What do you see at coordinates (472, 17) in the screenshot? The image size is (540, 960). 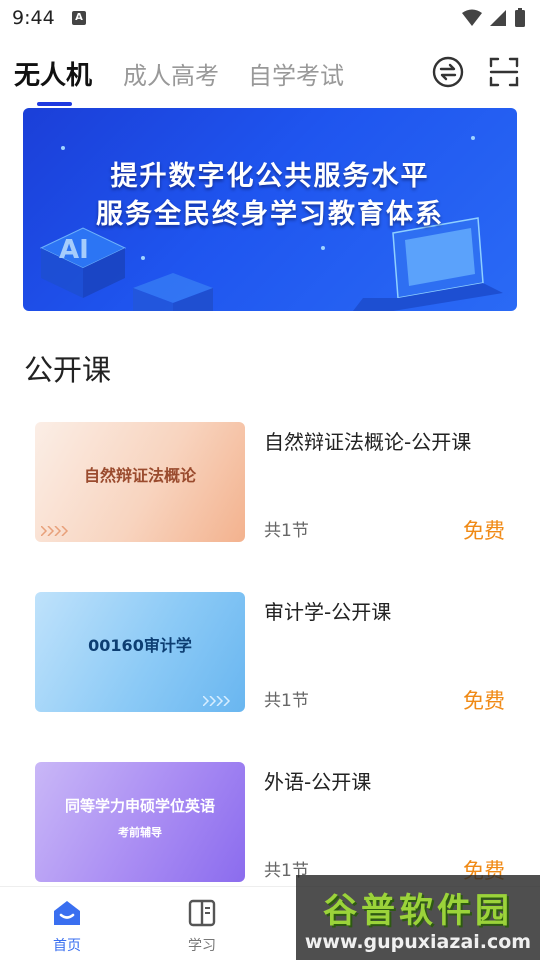 I see `wifi-icon` at bounding box center [472, 17].